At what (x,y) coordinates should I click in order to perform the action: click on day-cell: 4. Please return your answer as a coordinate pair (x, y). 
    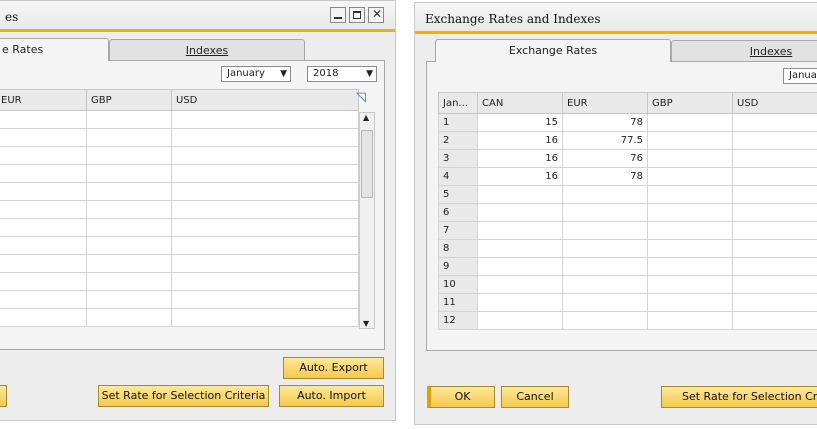
    Looking at the image, I should click on (458, 176).